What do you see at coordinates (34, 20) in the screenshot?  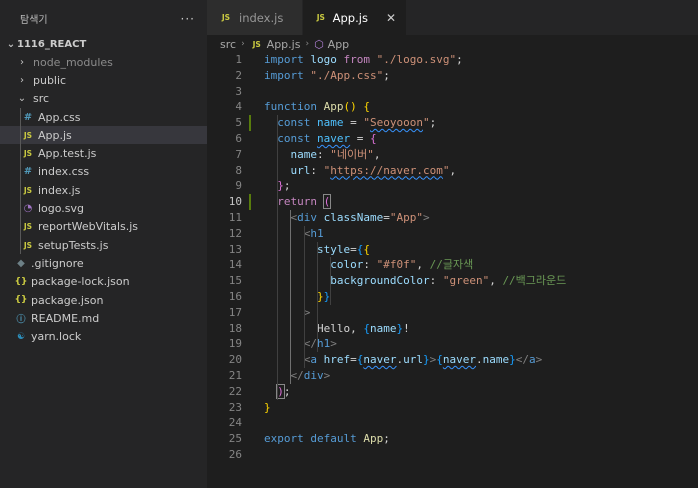 I see `explorer-title: 탐색기` at bounding box center [34, 20].